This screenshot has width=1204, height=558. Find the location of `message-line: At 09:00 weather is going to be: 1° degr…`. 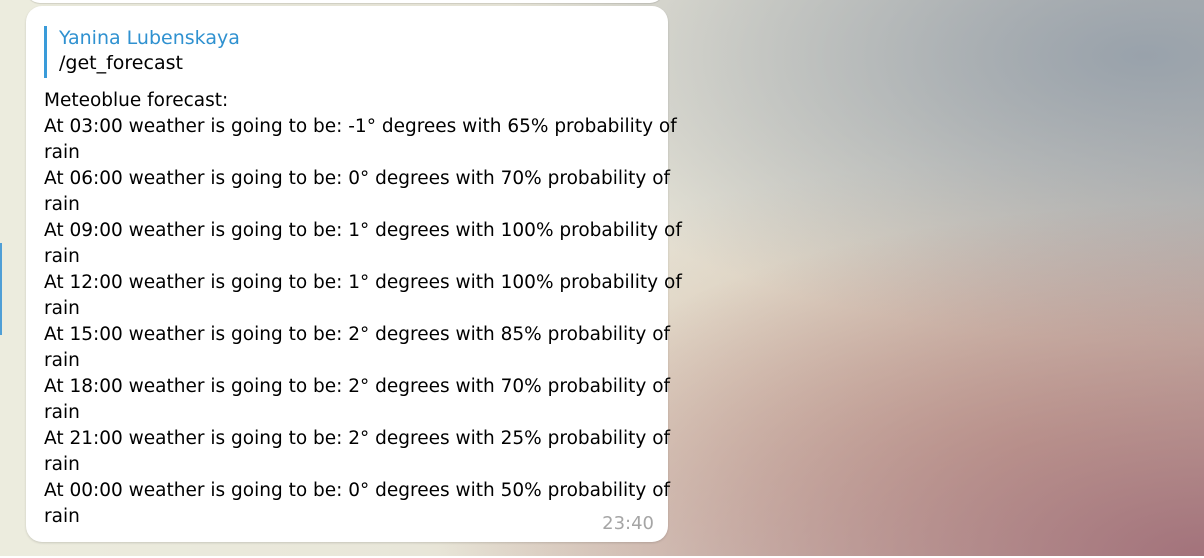

message-line: At 09:00 weather is going to be: 1° degr… is located at coordinates (363, 230).